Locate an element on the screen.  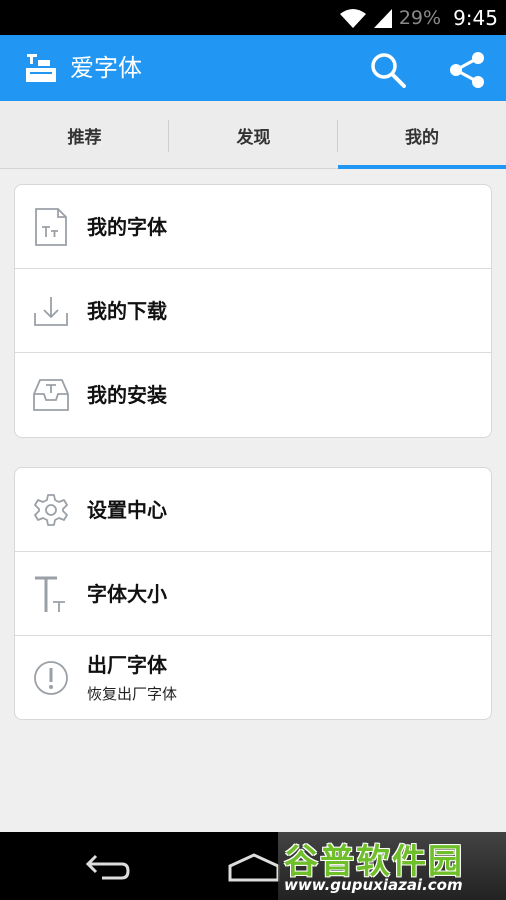
menu-item-label: 设置中心 is located at coordinates (127, 510).